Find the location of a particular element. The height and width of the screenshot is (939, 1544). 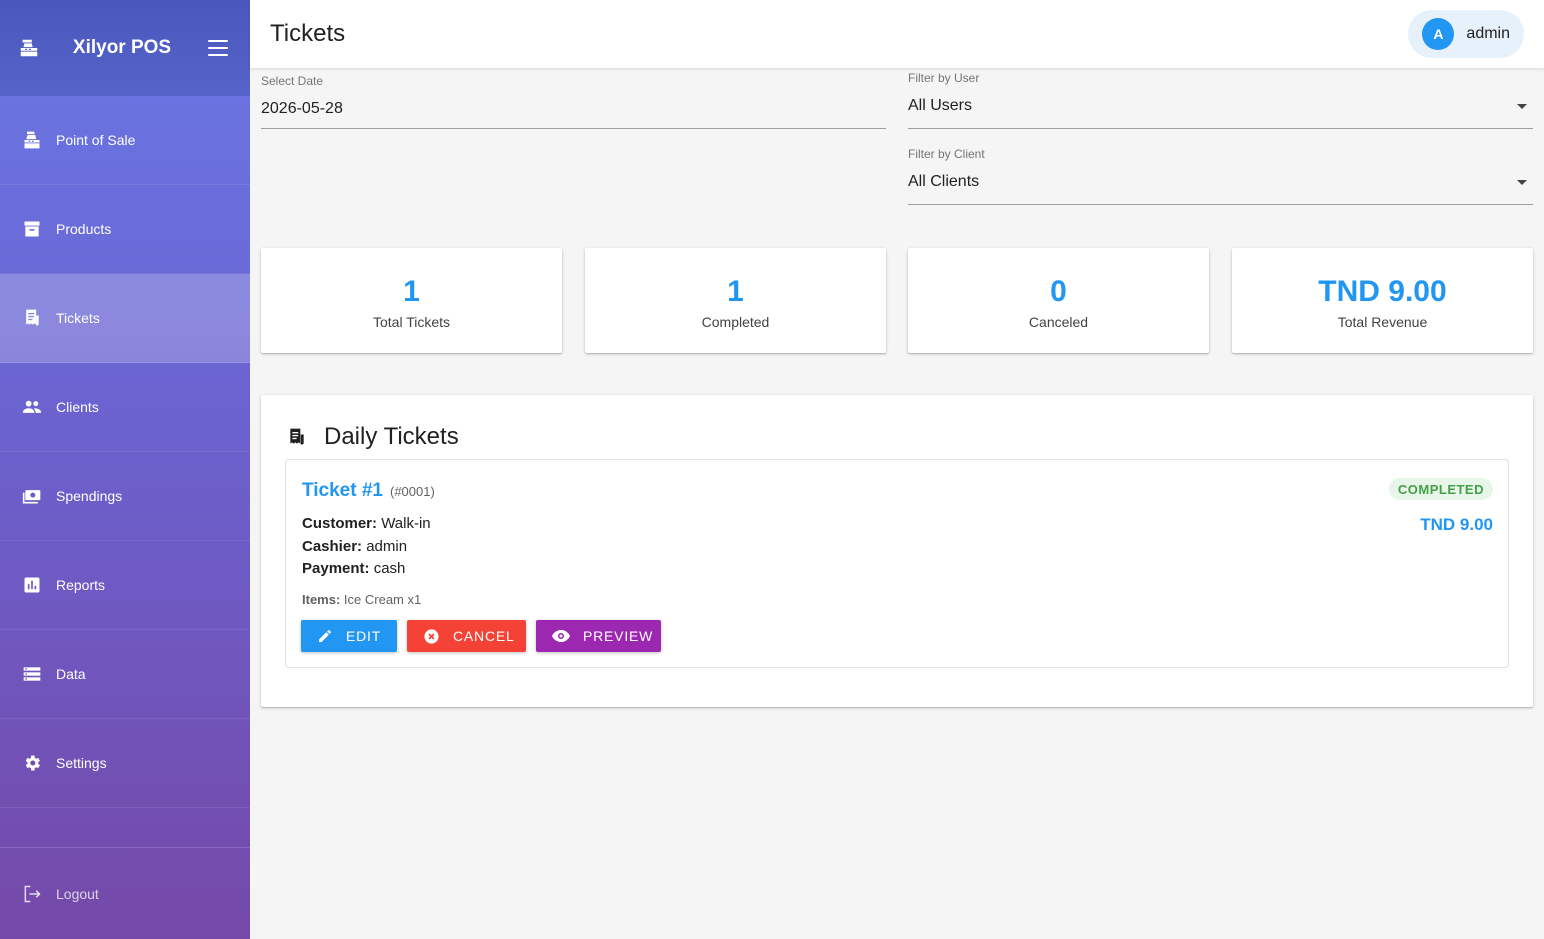

sidebar-item-label: Spendings is located at coordinates (89, 496).